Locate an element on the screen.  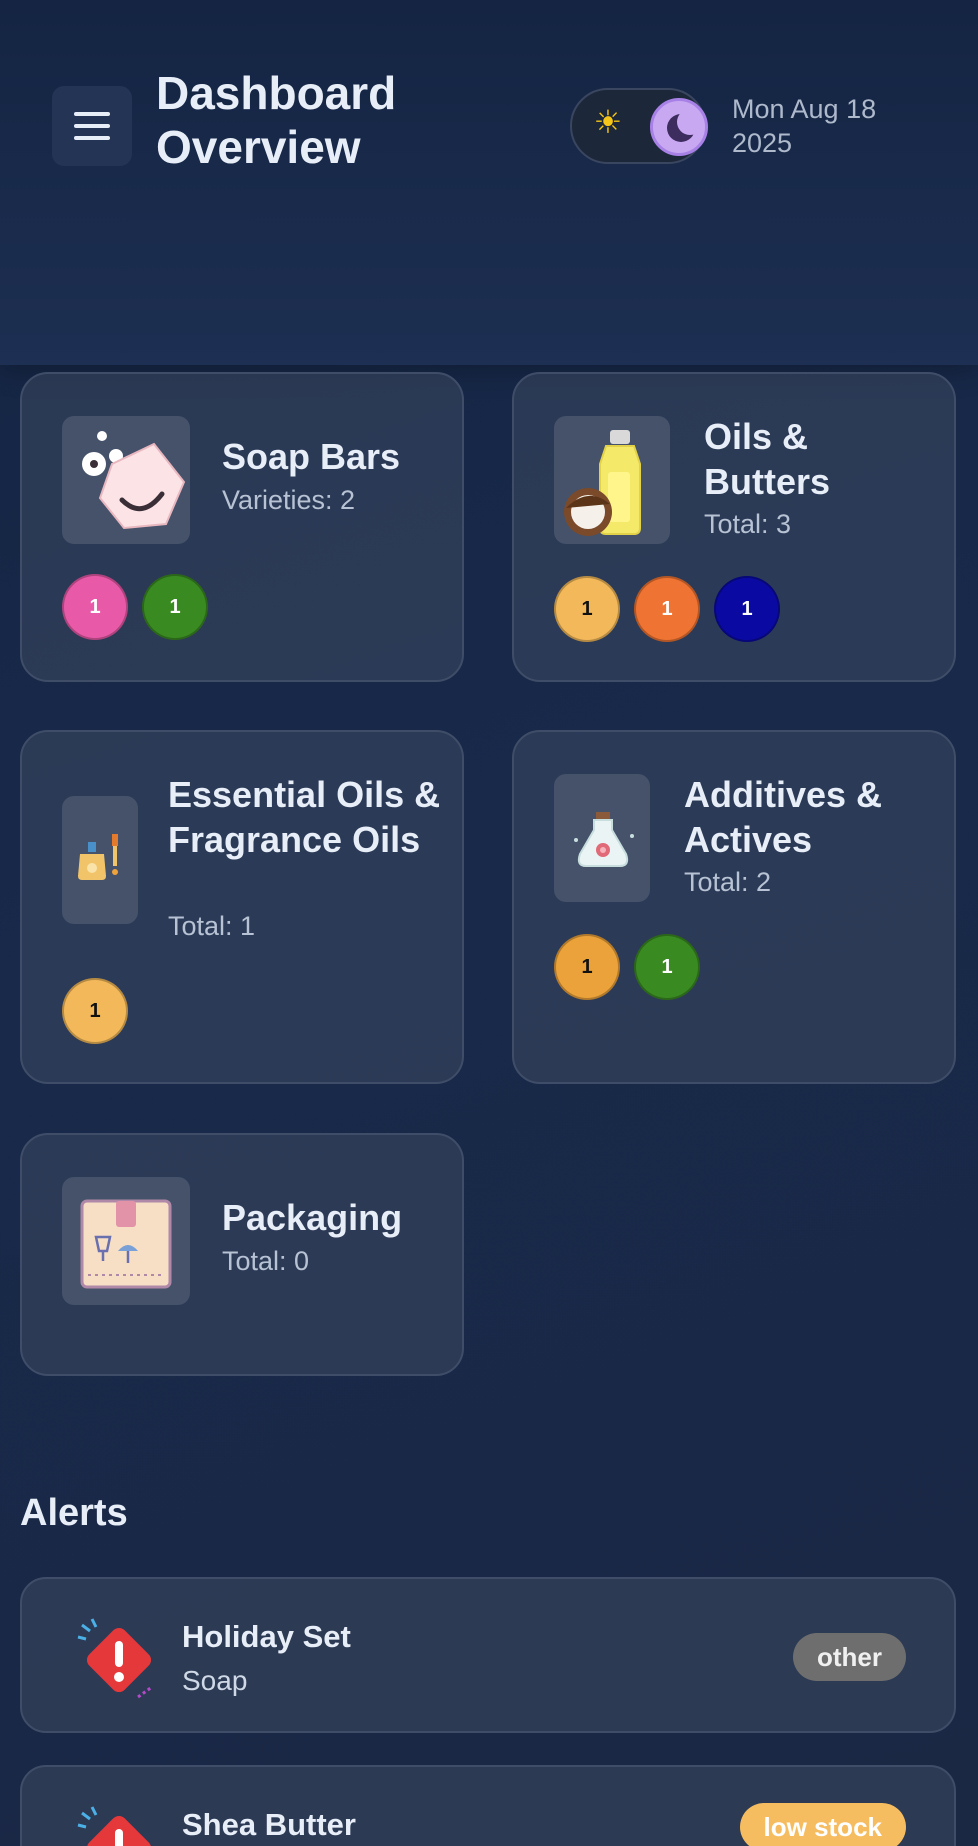
alert-type: Soap is located at coordinates (215, 1680).